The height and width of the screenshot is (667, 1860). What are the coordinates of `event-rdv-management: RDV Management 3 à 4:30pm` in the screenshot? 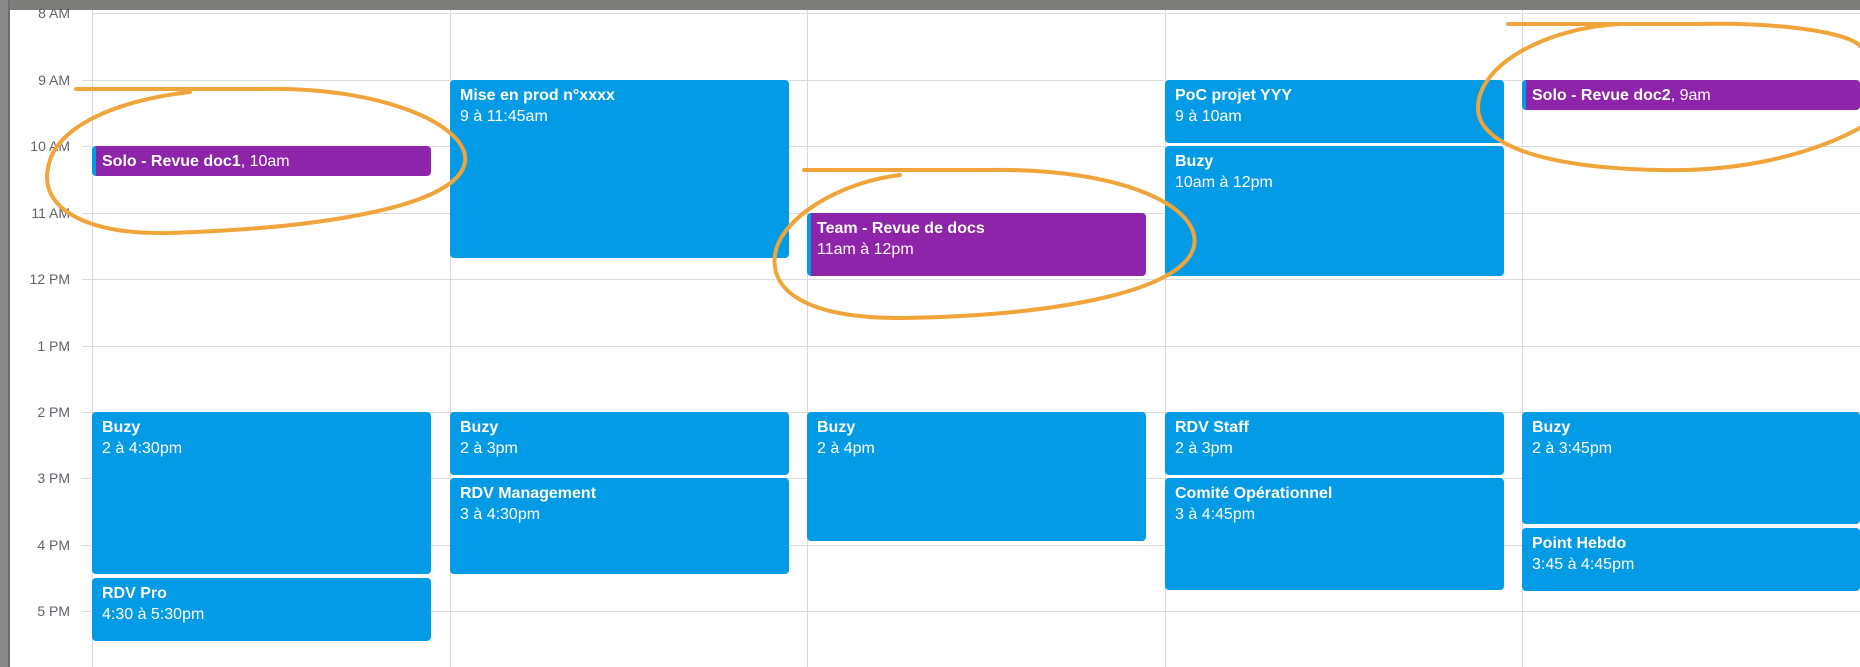 It's located at (619, 526).